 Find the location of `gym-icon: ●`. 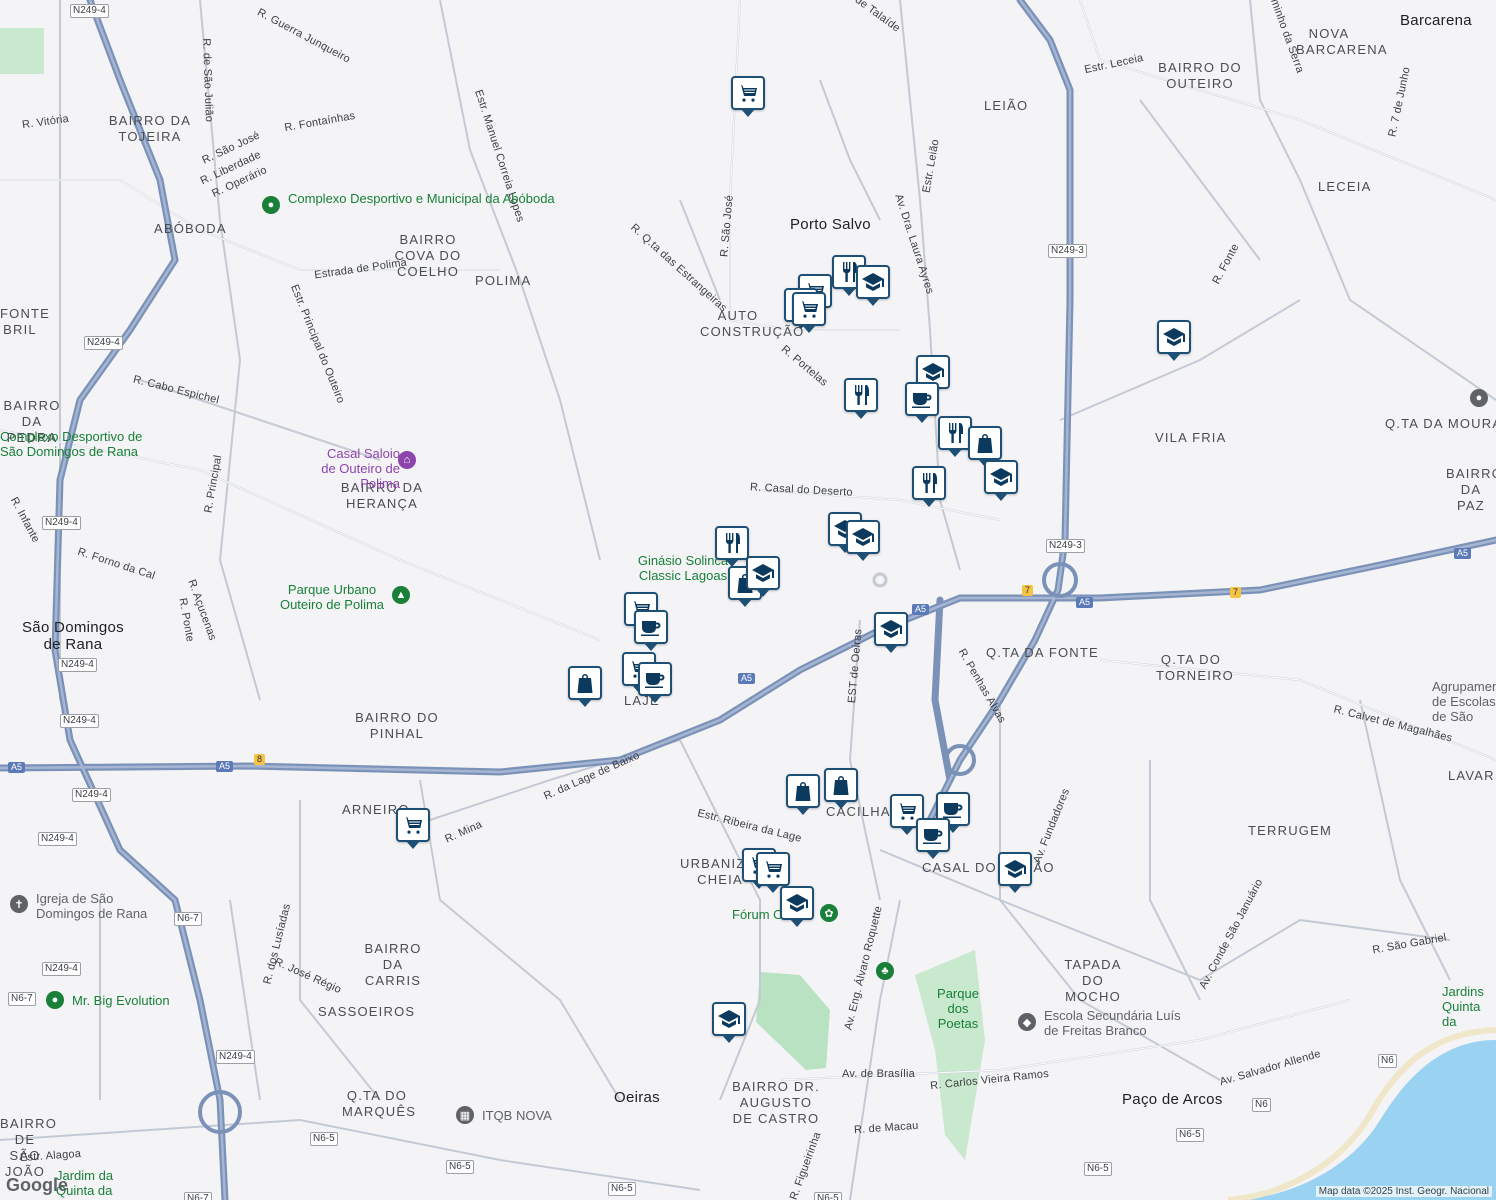

gym-icon: ● is located at coordinates (55, 1000).